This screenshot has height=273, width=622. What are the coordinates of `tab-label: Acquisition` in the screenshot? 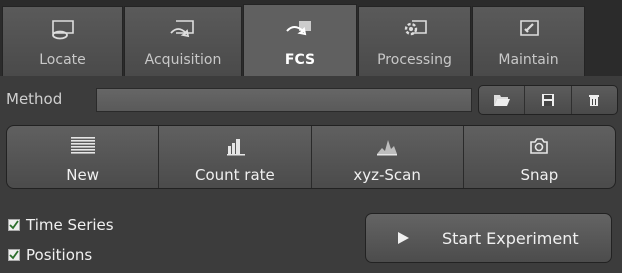 It's located at (183, 60).